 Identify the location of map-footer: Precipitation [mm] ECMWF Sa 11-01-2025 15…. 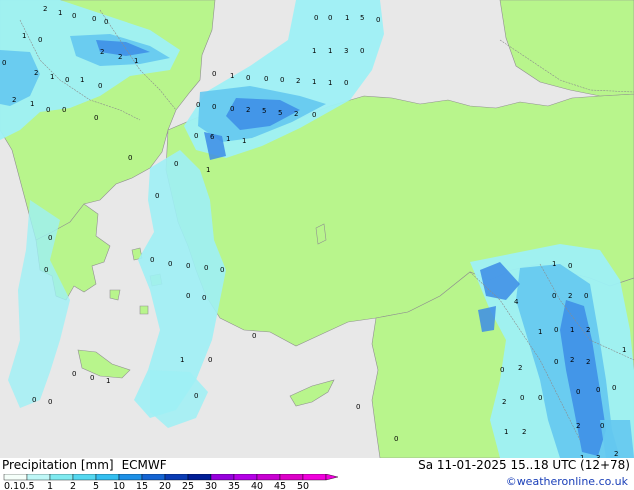
(317, 474).